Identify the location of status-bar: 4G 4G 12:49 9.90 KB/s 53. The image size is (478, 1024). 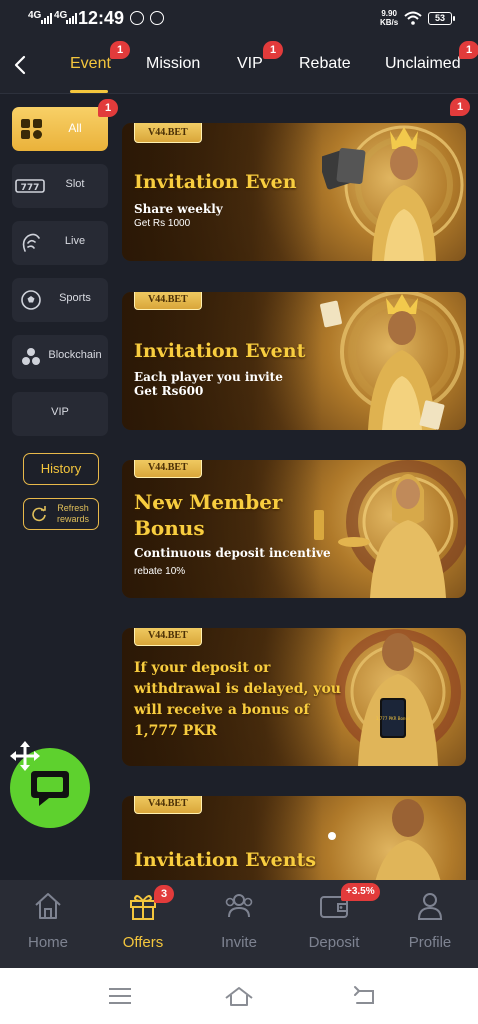
(239, 20).